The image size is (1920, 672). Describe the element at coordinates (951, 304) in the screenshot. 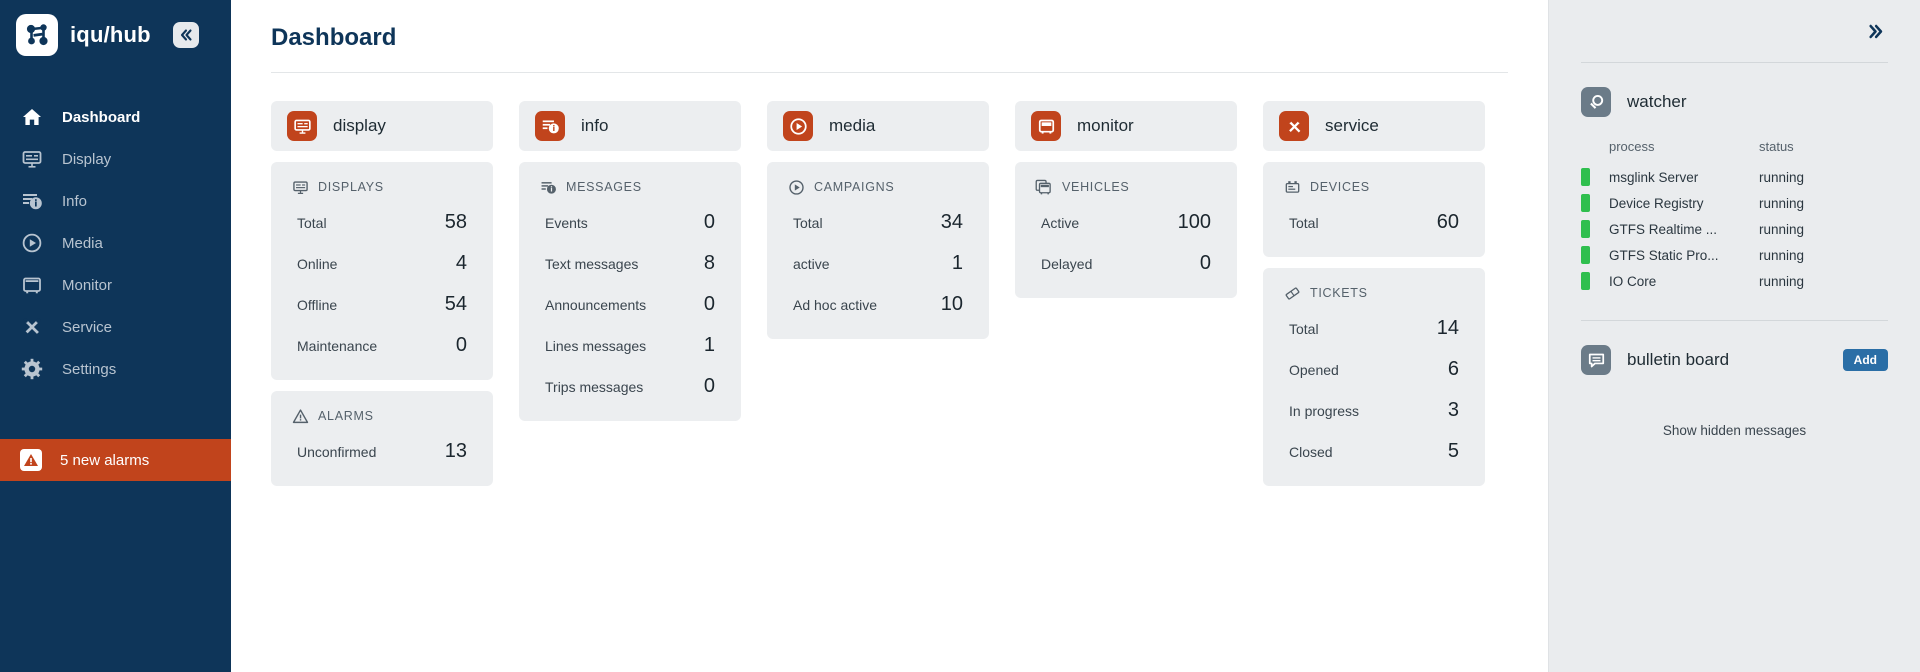

I see `stat-value: 10` at that location.